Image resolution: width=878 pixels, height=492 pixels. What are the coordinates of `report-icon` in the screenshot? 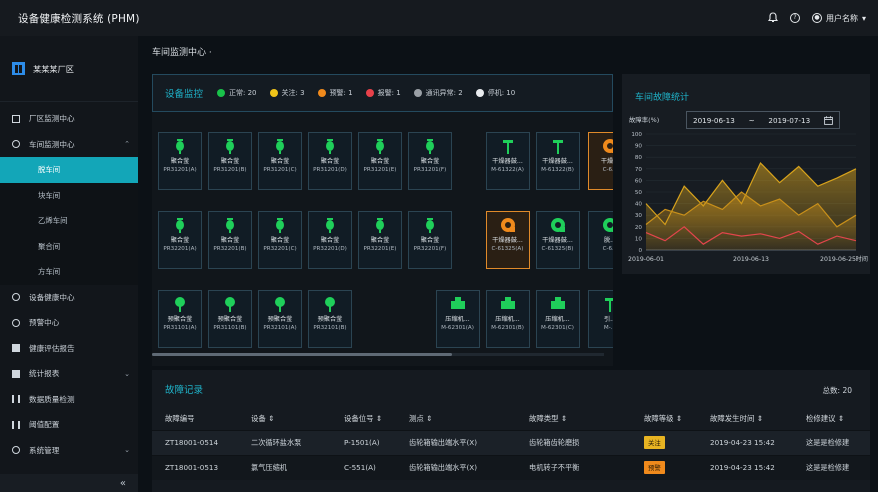 It's located at (16, 348).